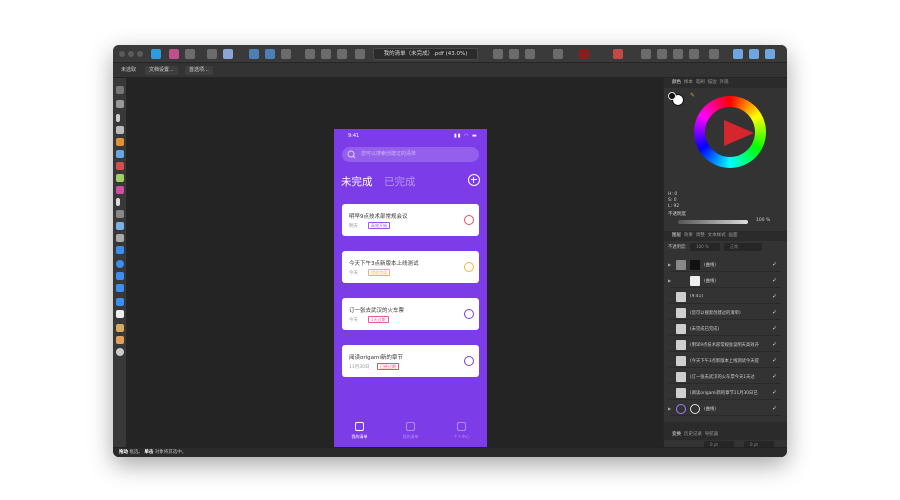  Describe the element at coordinates (120, 190) in the screenshot. I see `transparency-tool-icon` at that location.